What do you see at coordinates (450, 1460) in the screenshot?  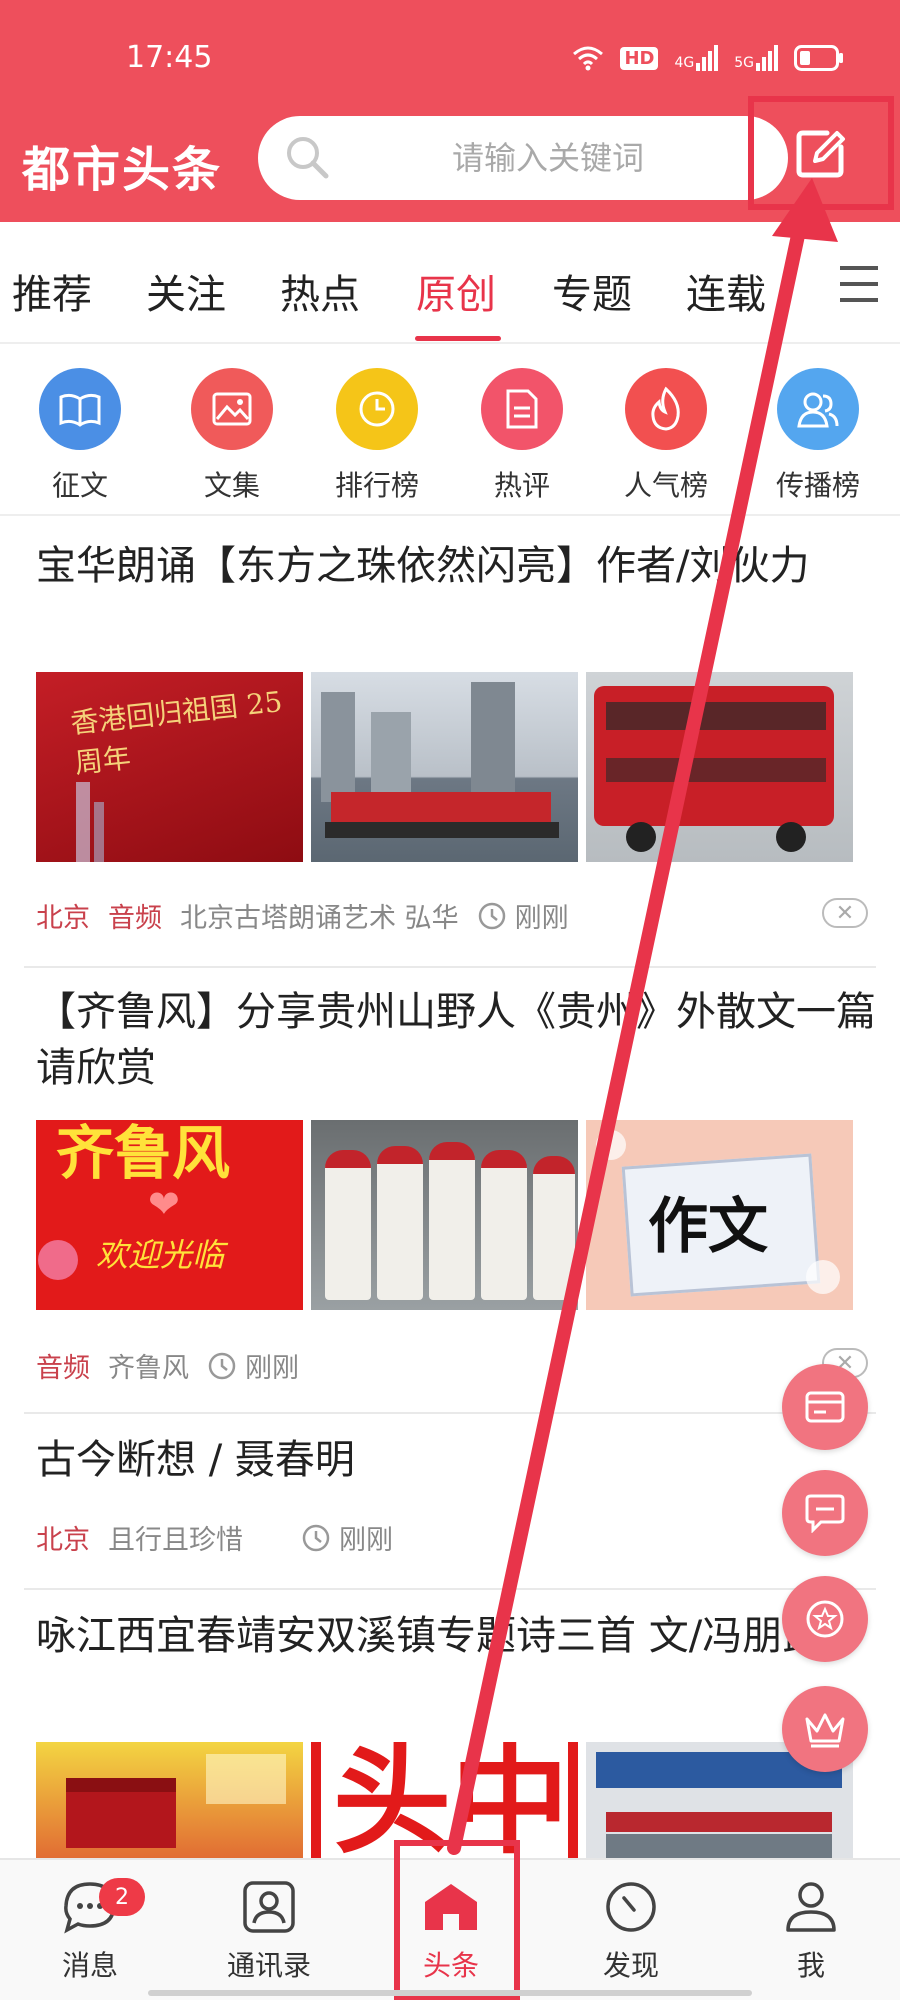 I see `article-title: 古今断想 / 聂春明` at bounding box center [450, 1460].